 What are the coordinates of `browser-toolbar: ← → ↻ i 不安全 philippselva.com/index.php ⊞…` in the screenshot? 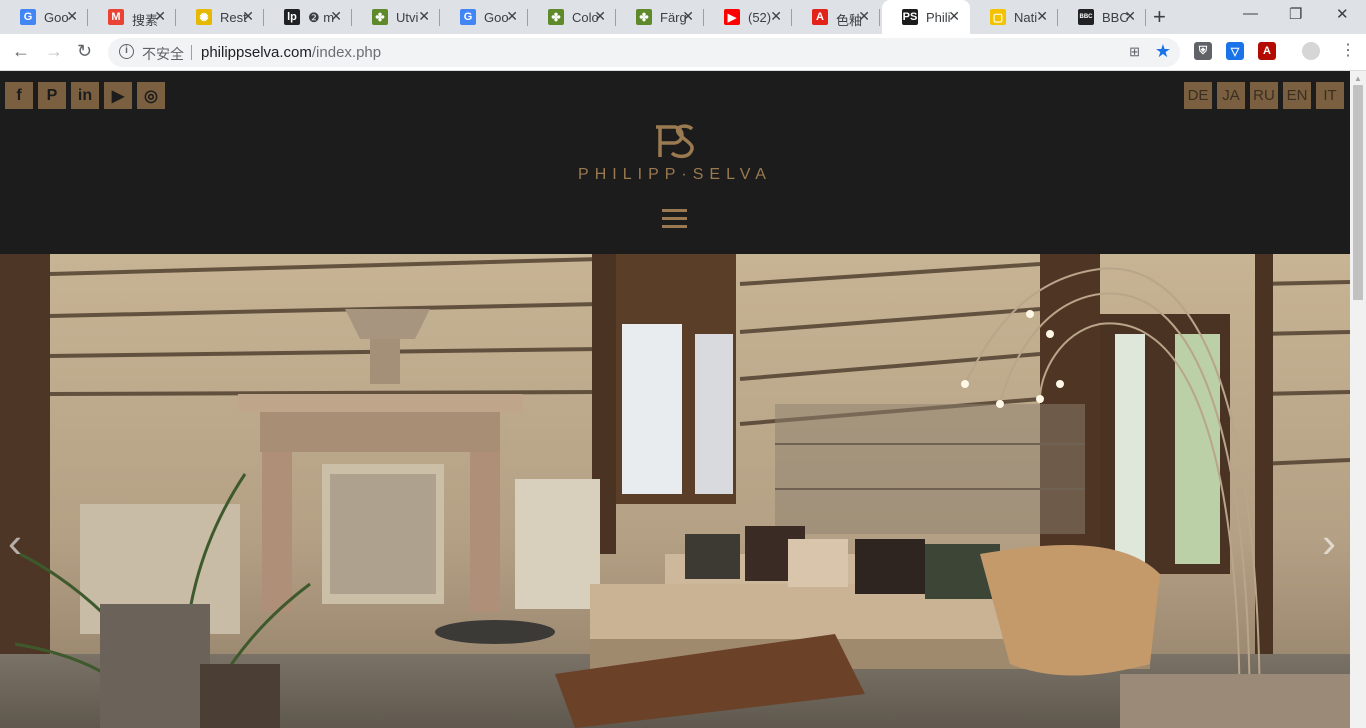 It's located at (683, 52).